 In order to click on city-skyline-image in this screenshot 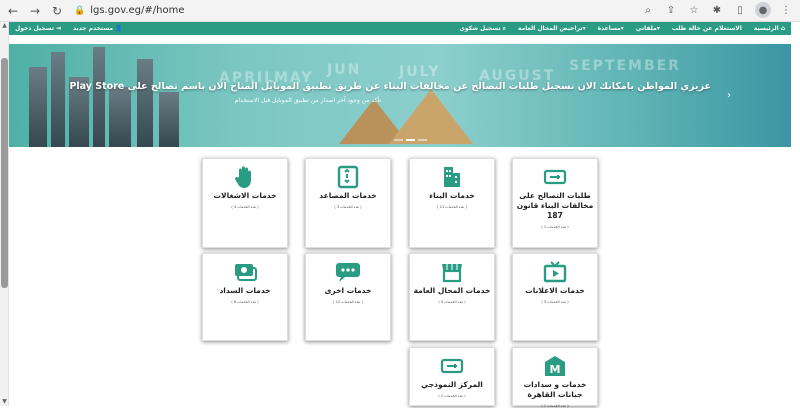, I will do `click(99, 95)`.